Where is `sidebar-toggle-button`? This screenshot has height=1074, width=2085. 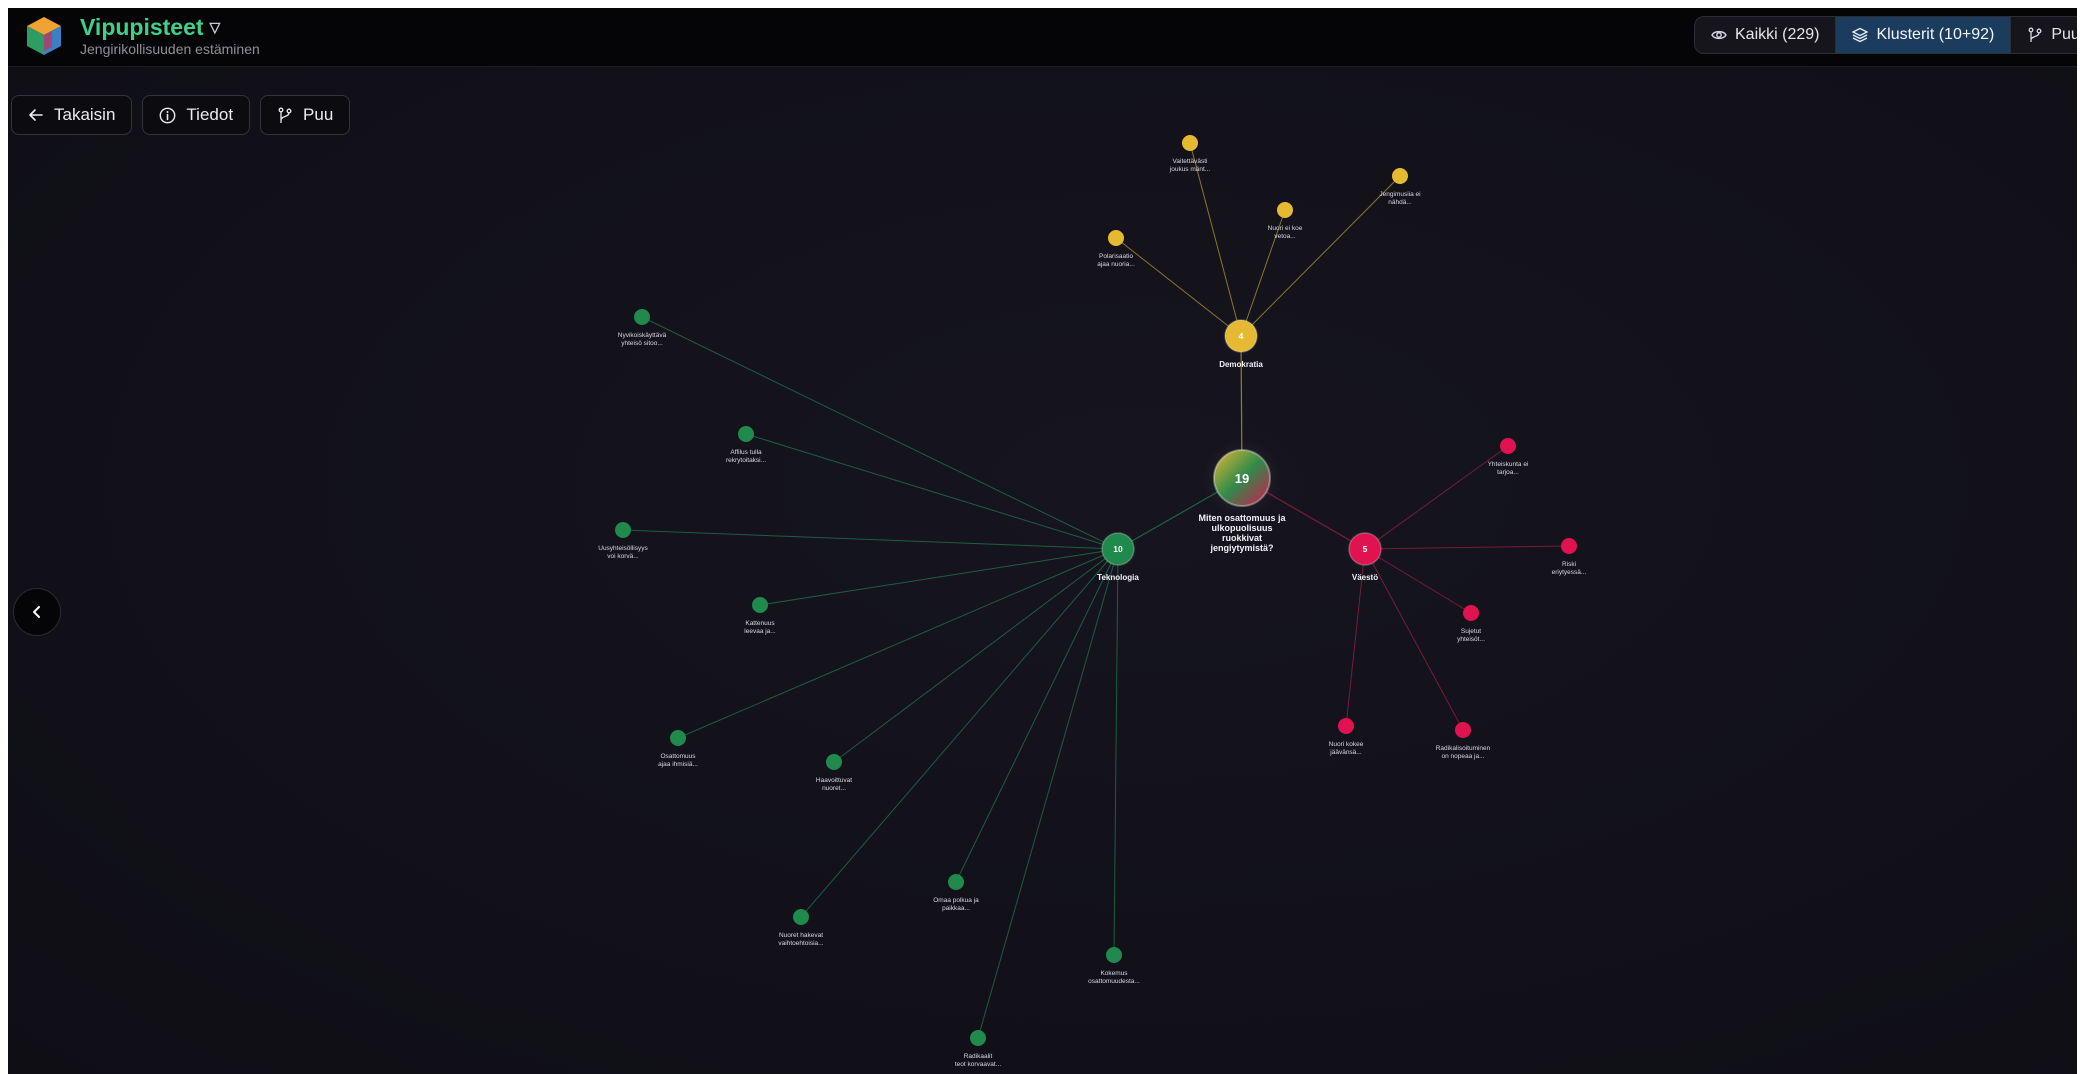
sidebar-toggle-button is located at coordinates (37, 612).